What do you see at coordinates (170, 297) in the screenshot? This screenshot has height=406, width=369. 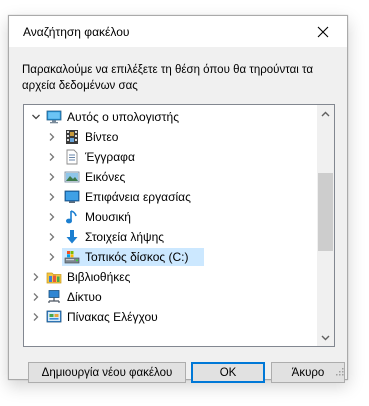 I see `tree-item-network: Δίκτυο` at bounding box center [170, 297].